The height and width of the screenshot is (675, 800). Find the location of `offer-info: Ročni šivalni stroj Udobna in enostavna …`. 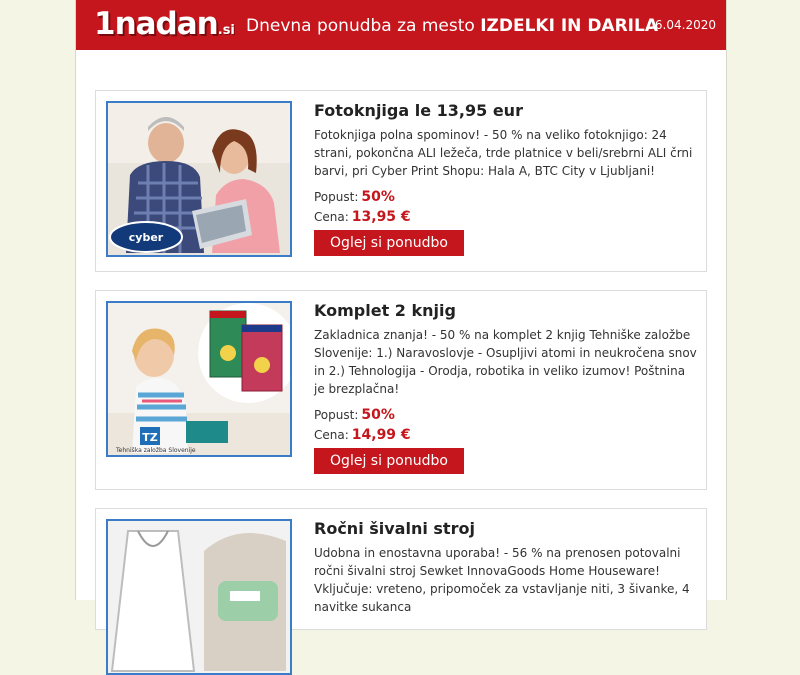

offer-info: Ročni šivalni stroj Udobna in enostavna … is located at coordinates (506, 567).